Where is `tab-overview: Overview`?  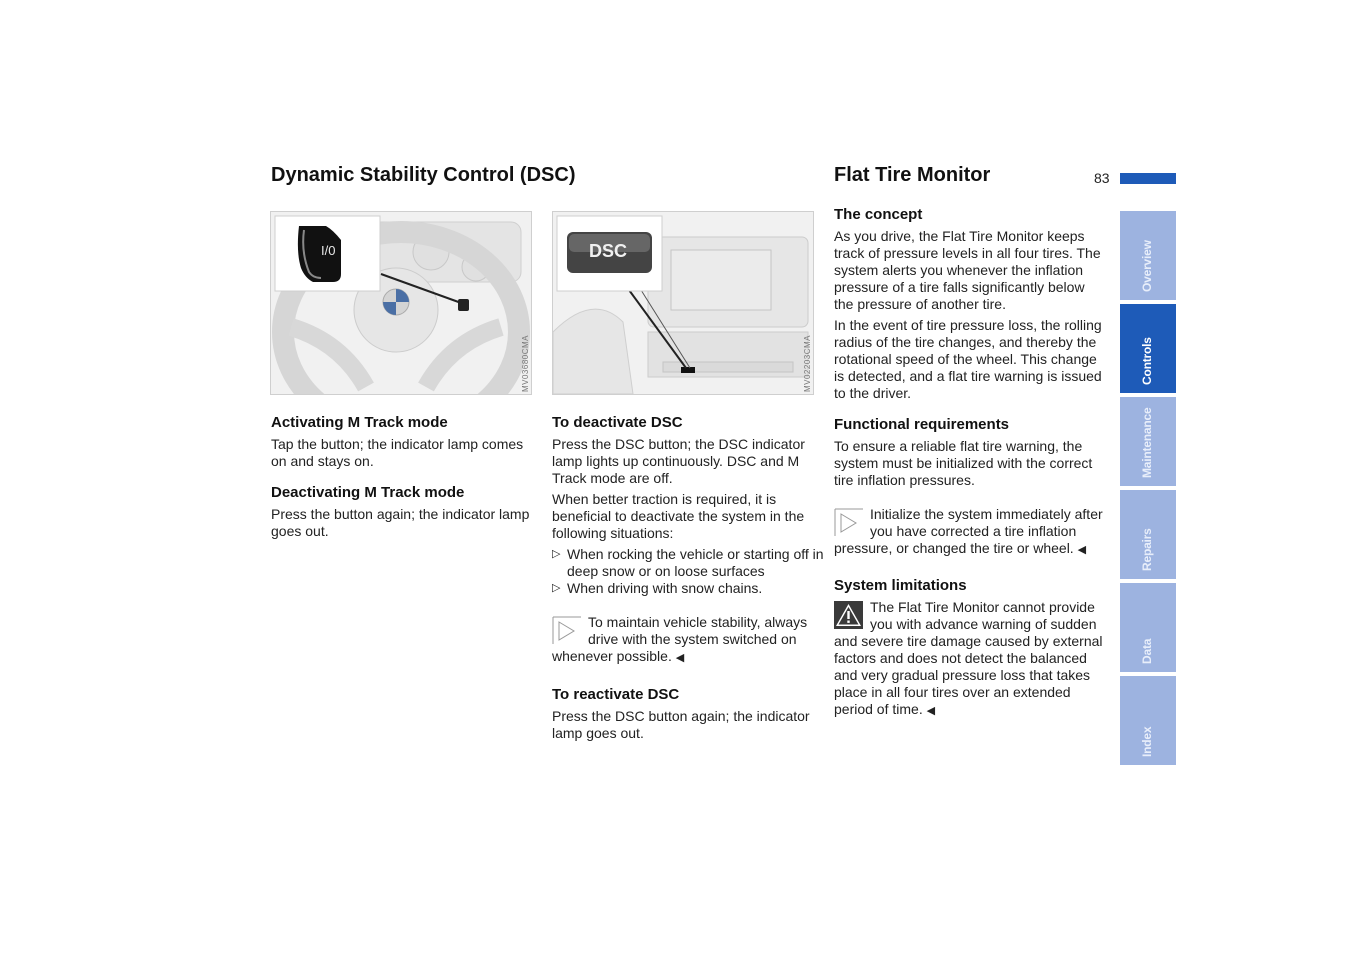
tab-overview: Overview is located at coordinates (1148, 255).